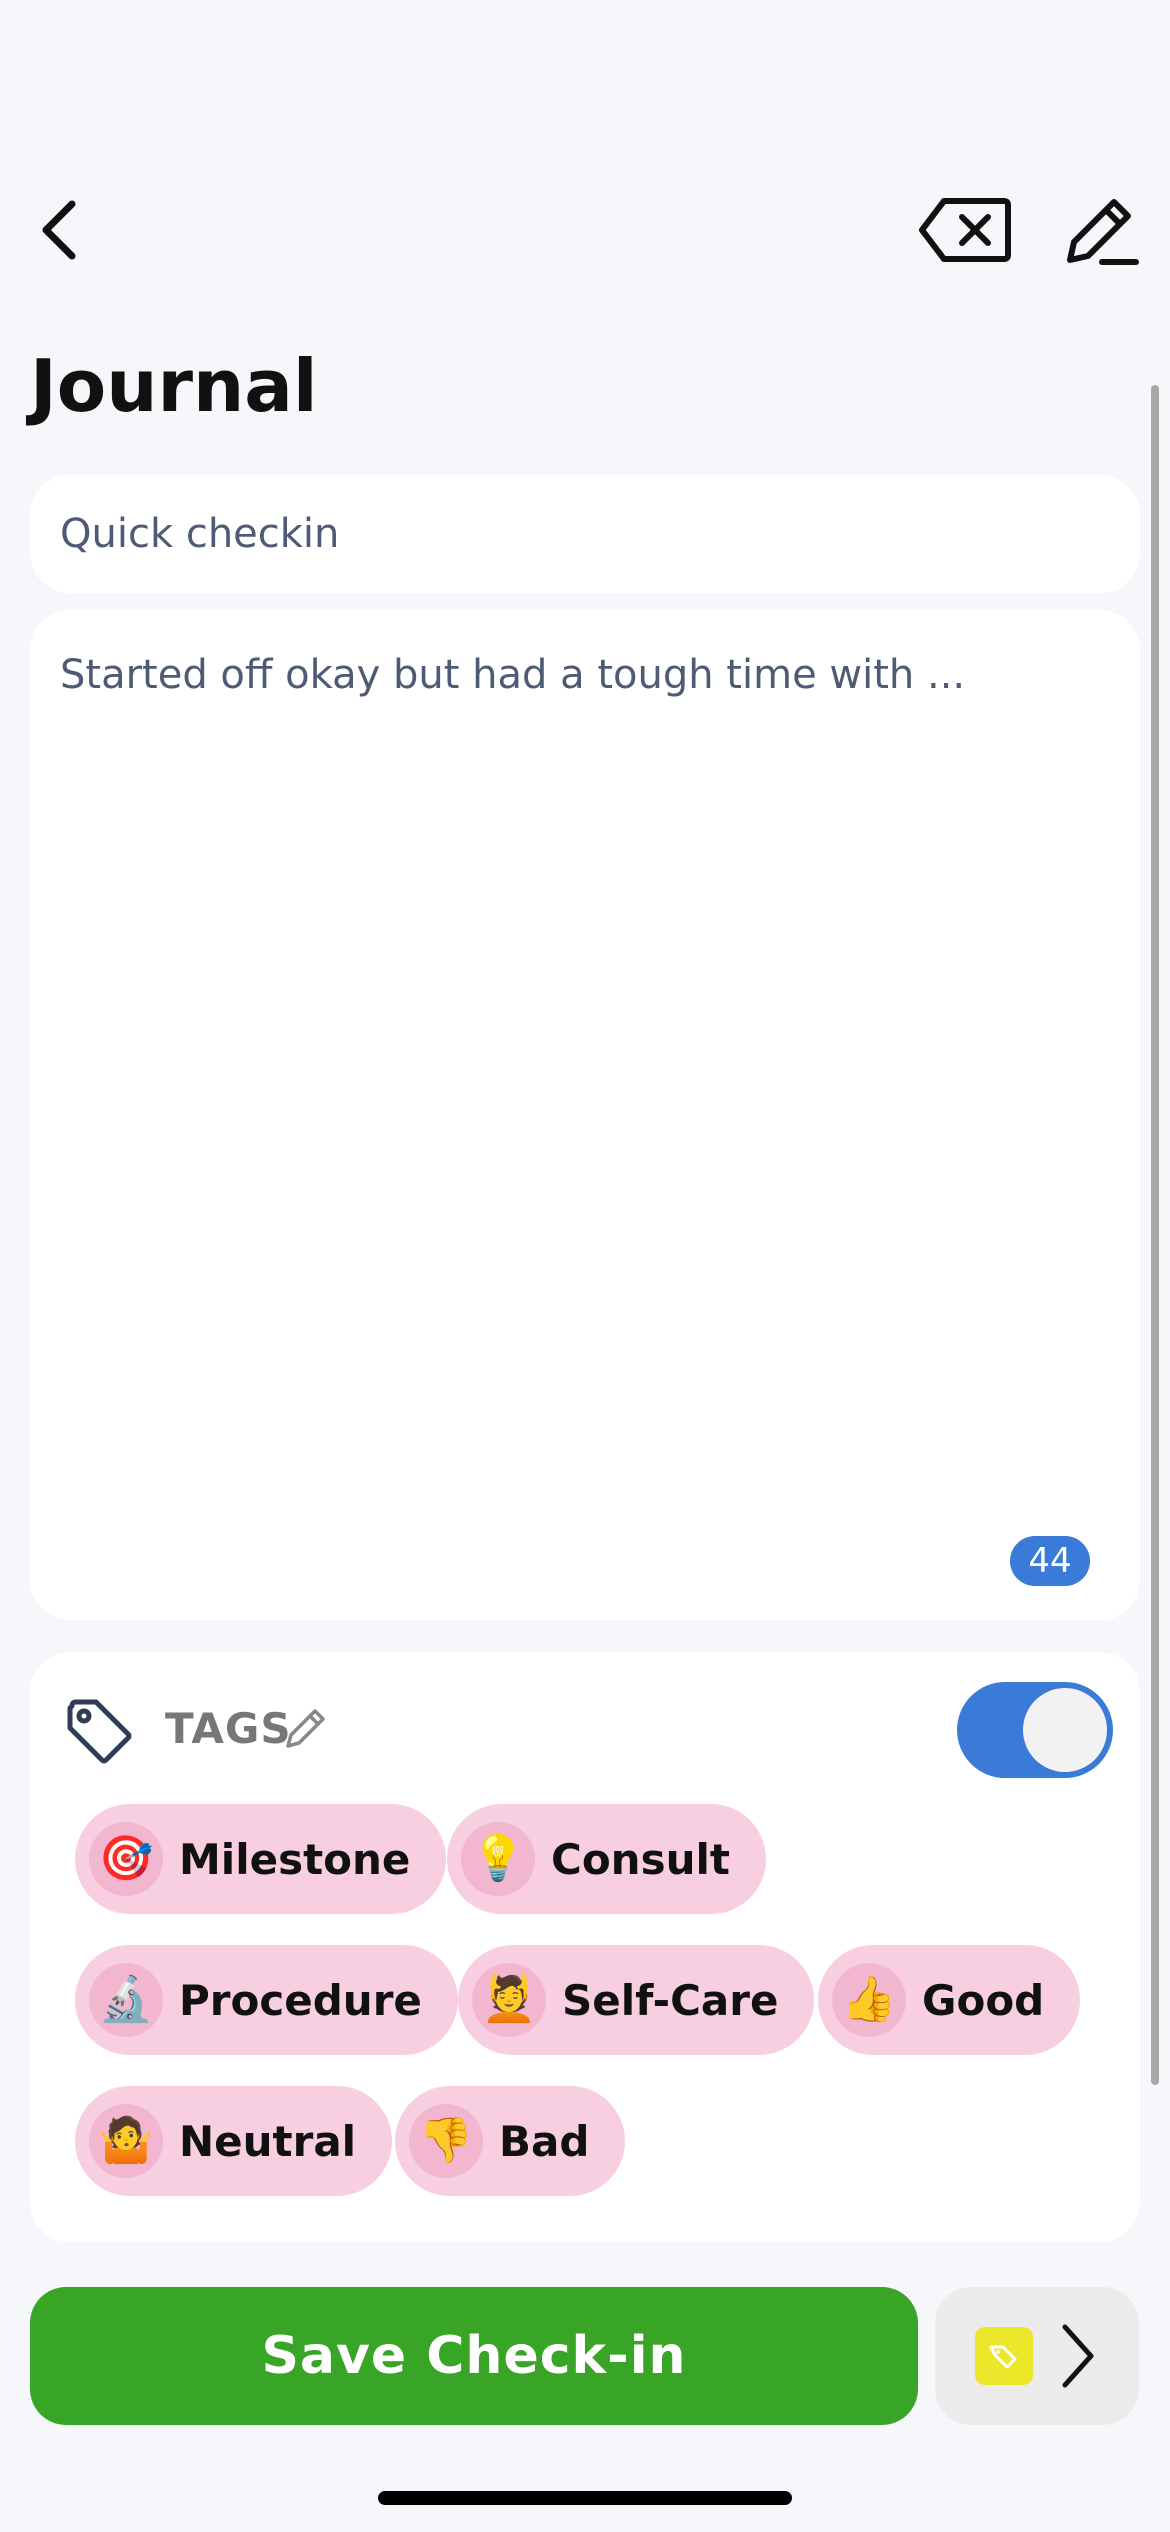 This screenshot has width=1170, height=2532. I want to click on shrug-icon: 🤷, so click(126, 2141).